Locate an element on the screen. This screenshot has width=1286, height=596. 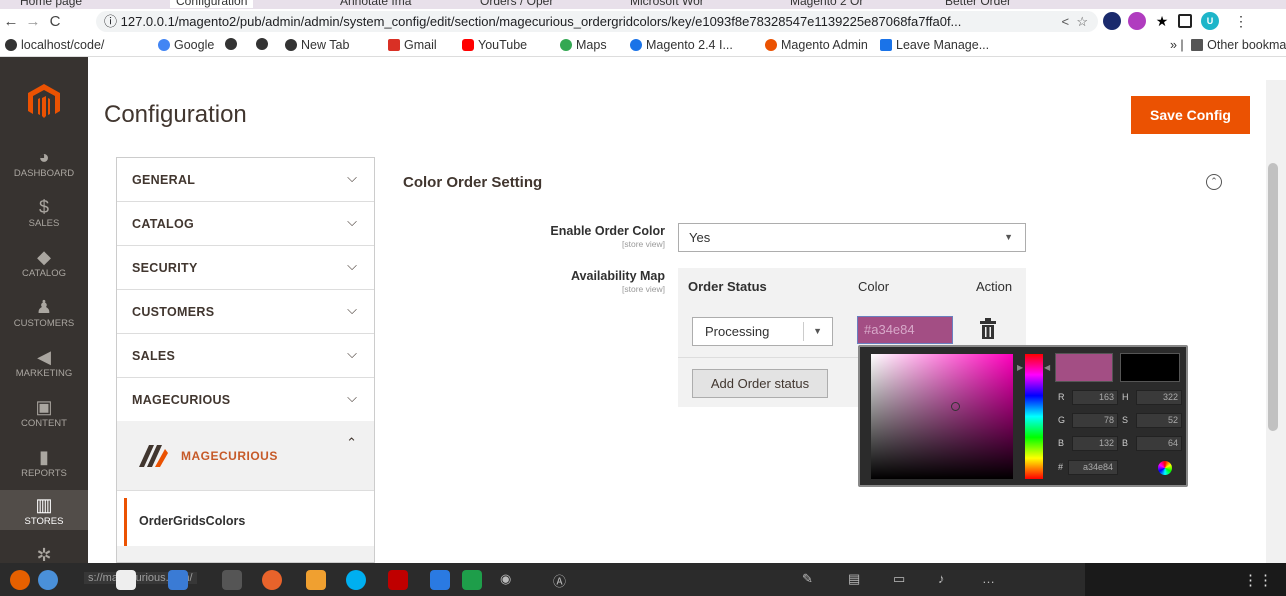
files-icon is located at coordinates (126, 580).